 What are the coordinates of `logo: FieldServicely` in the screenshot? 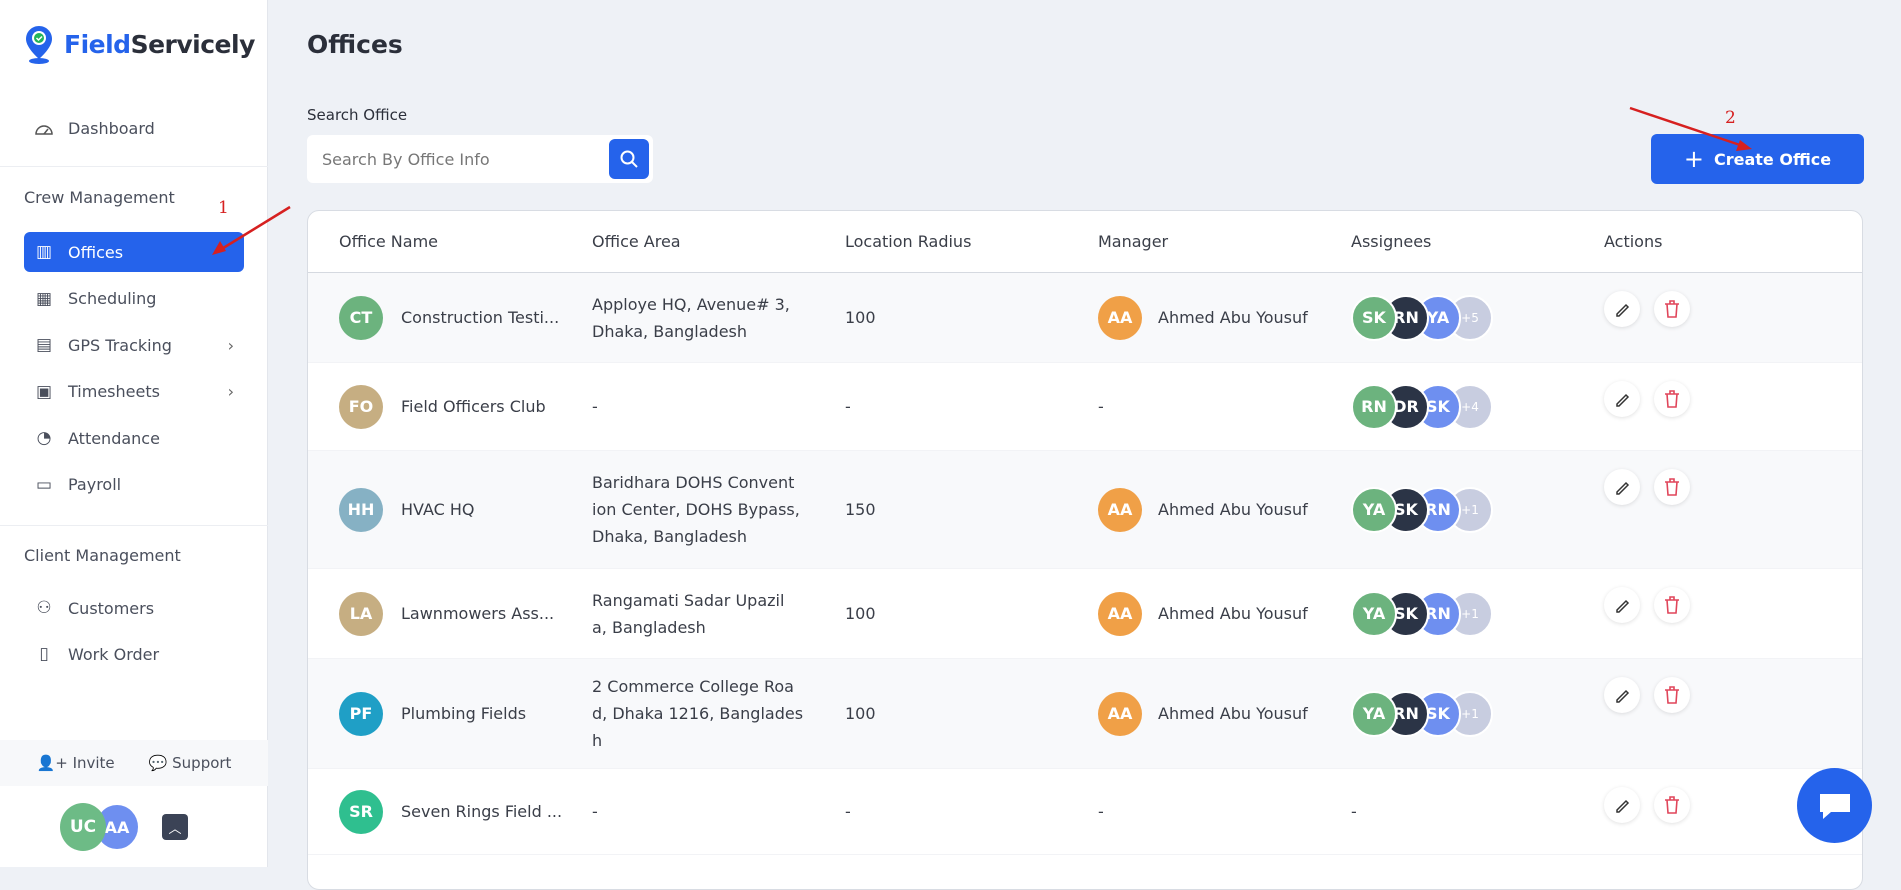 It's located at (139, 44).